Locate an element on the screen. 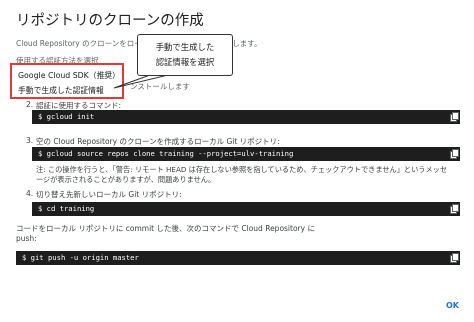  callout-line-2: 認証情報を選択 is located at coordinates (185, 62).